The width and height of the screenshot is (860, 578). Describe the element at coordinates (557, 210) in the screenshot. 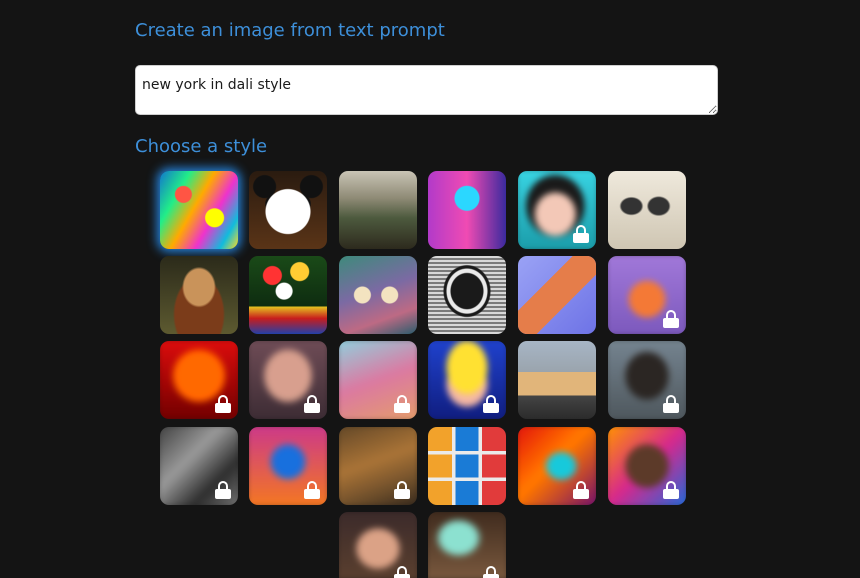

I see `style-tile-anime-portrait` at that location.